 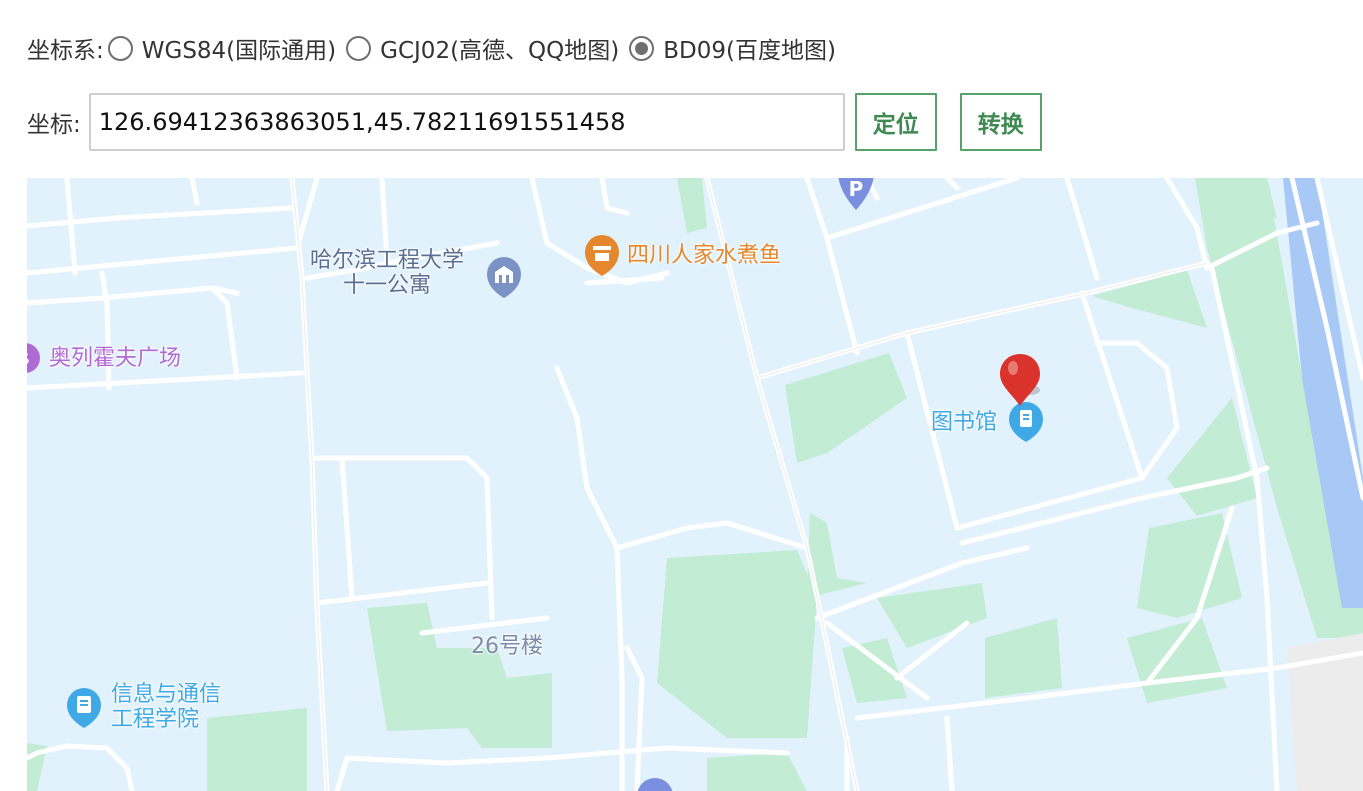 What do you see at coordinates (54, 125) in the screenshot?
I see `coord-label: 坐标:` at bounding box center [54, 125].